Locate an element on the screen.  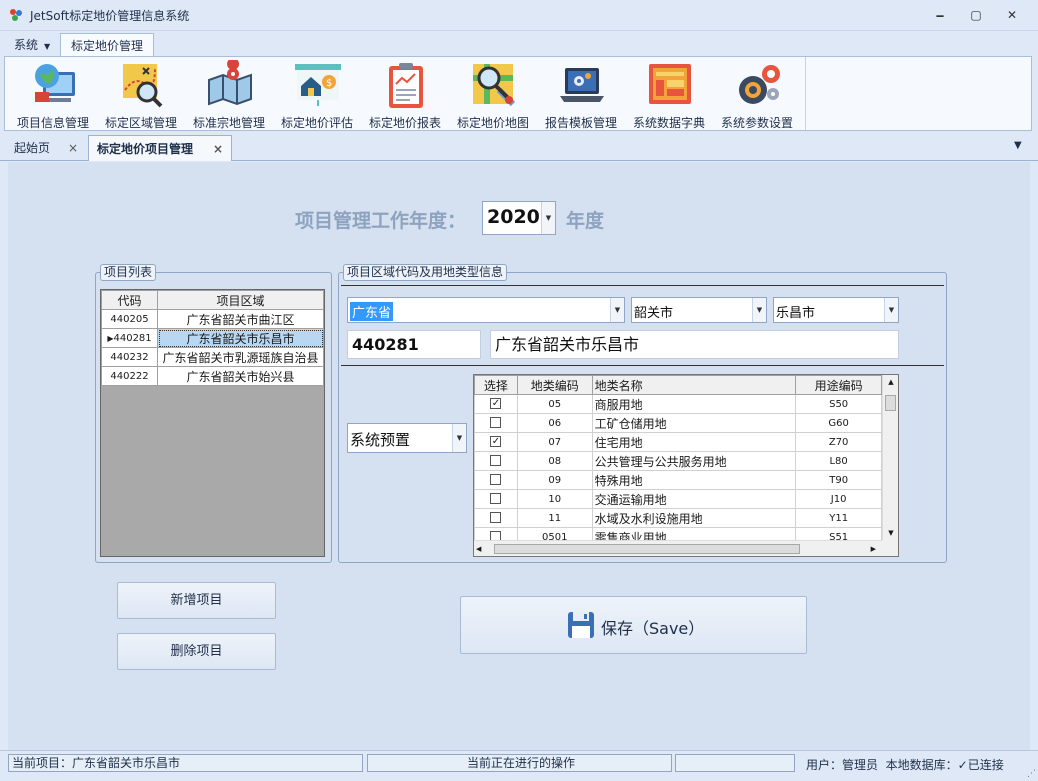
grid-header: 选择 地类编码 地类名称 用途编码 is located at coordinates (678, 385).